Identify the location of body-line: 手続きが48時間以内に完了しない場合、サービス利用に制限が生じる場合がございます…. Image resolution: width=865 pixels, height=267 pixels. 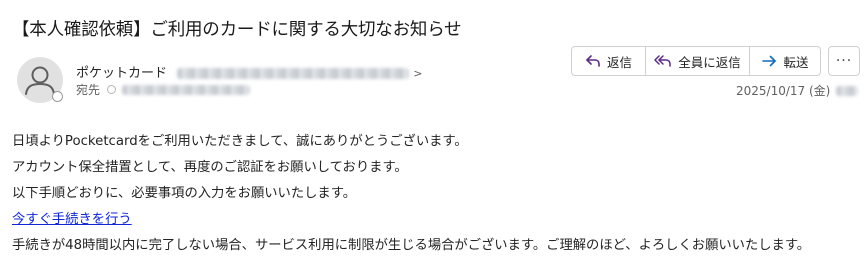
(411, 245).